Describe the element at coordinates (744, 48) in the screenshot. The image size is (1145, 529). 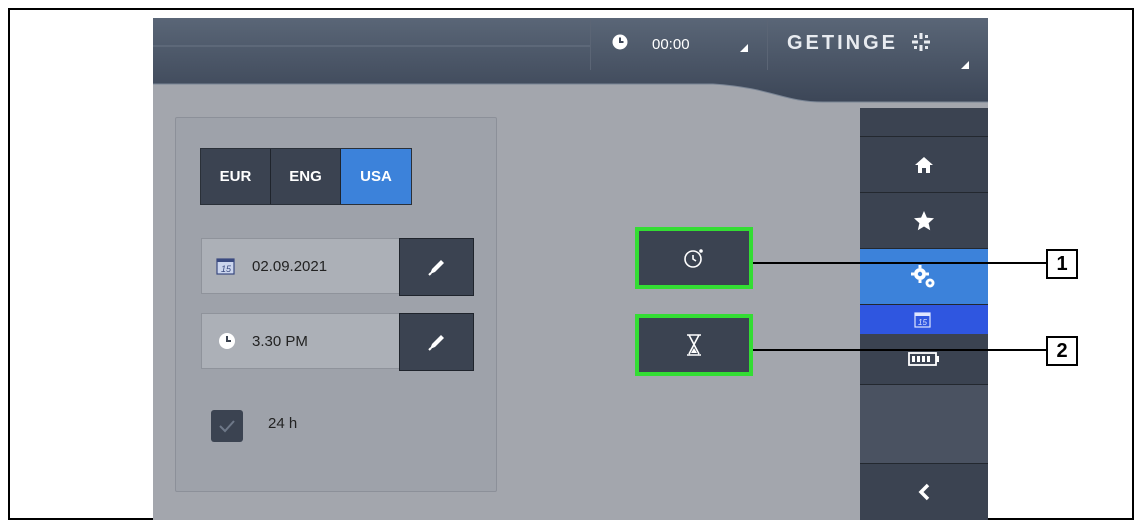
I see `expand-triangle-icon` at that location.